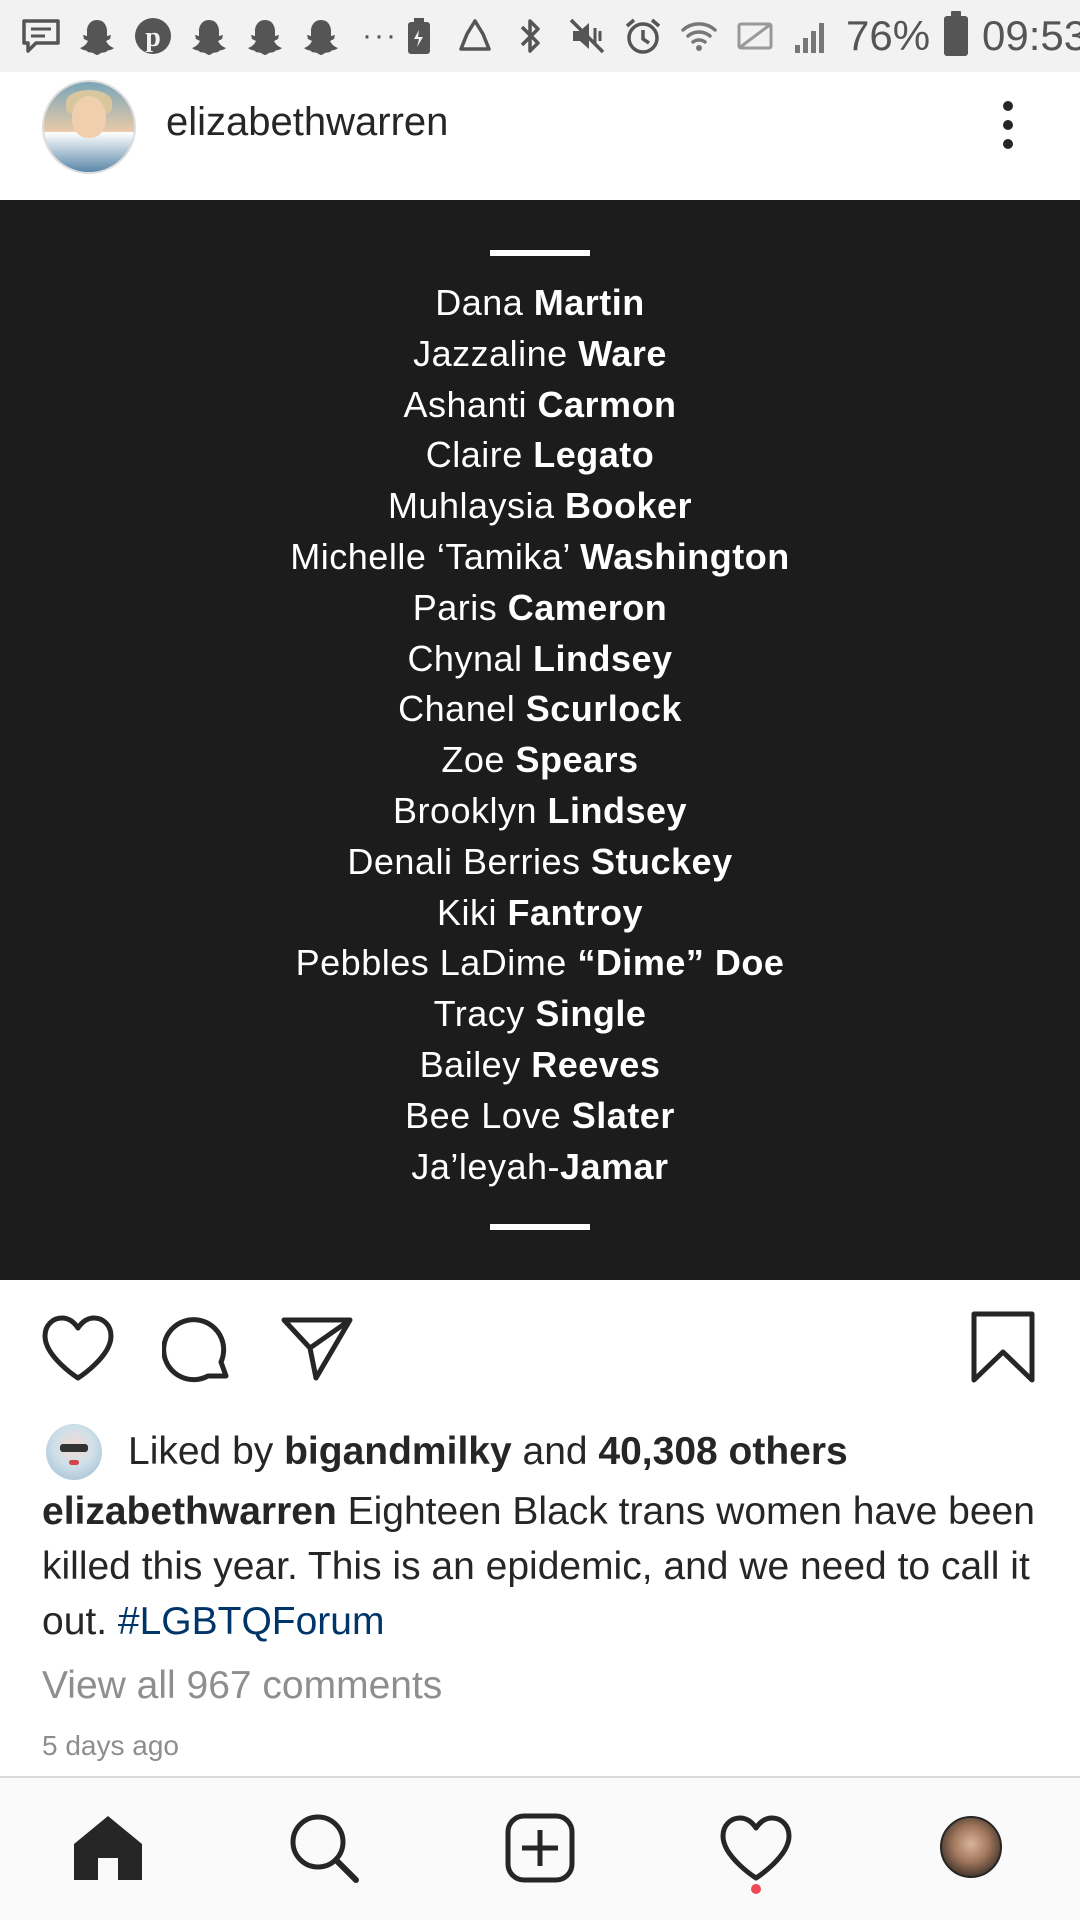 The height and width of the screenshot is (1920, 1080). I want to click on first-name: Ashanti, so click(465, 404).